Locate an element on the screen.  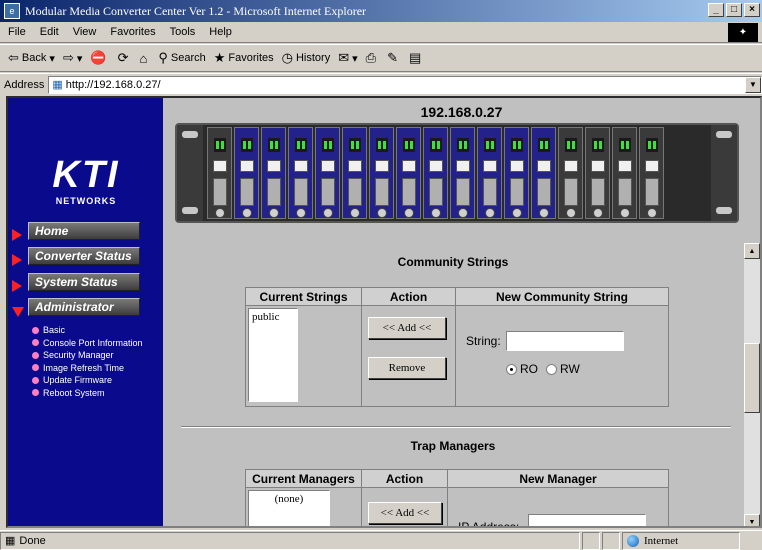
home-button: ⌂ is located at coordinates (144, 58).